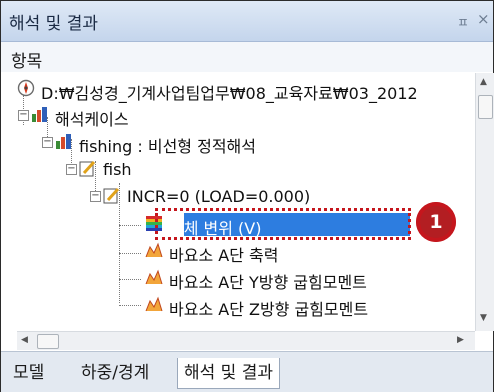  What do you see at coordinates (436, 222) in the screenshot?
I see `callout-number-badge: 1` at bounding box center [436, 222].